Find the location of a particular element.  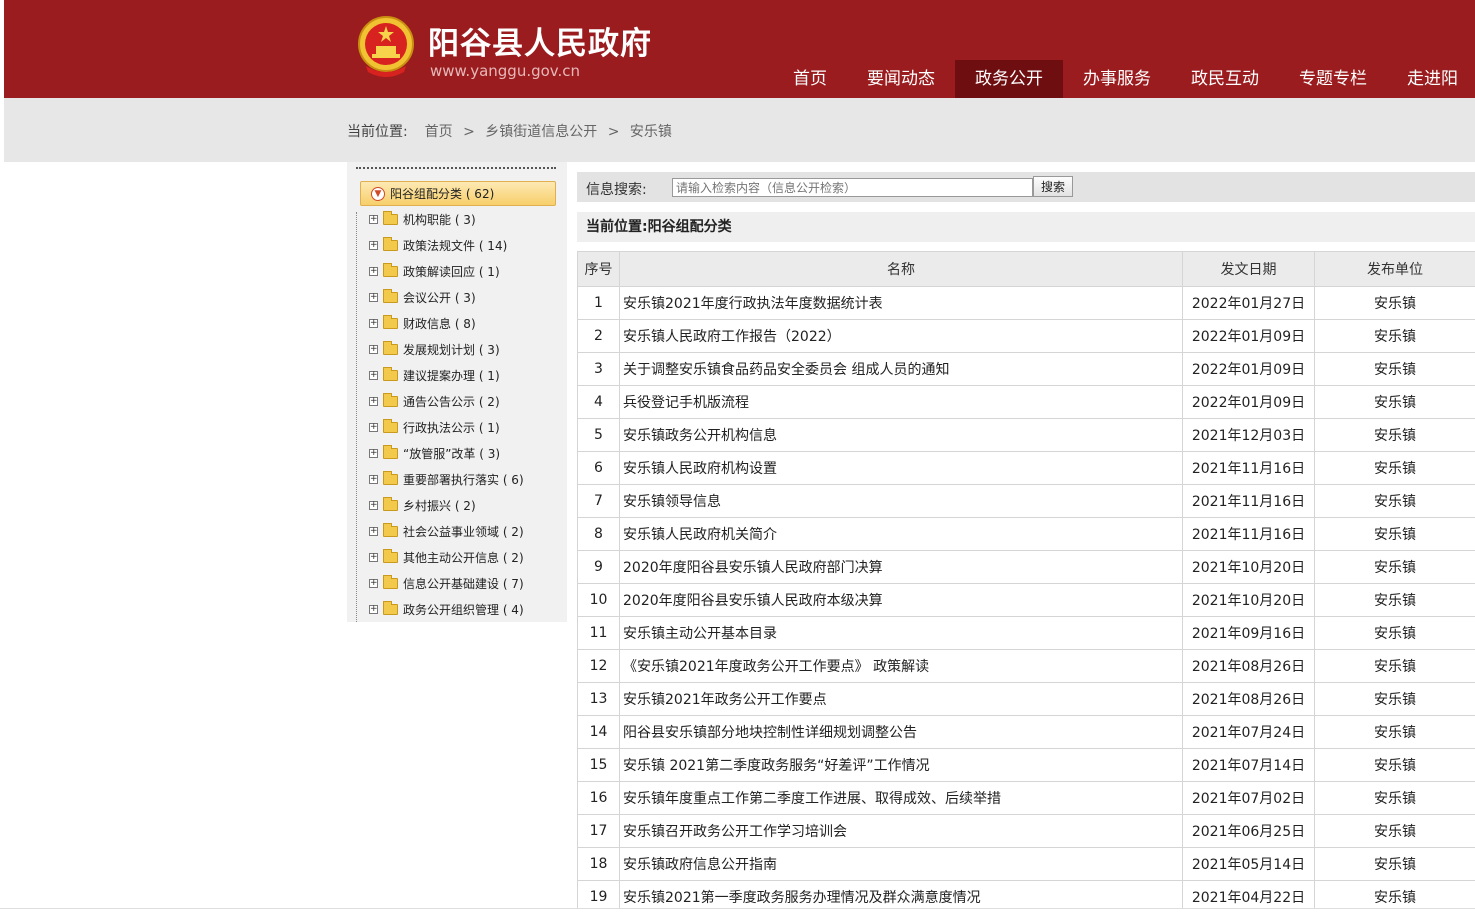

breadcrumb-township-info: 乡镇街道信息公开 is located at coordinates (541, 132).